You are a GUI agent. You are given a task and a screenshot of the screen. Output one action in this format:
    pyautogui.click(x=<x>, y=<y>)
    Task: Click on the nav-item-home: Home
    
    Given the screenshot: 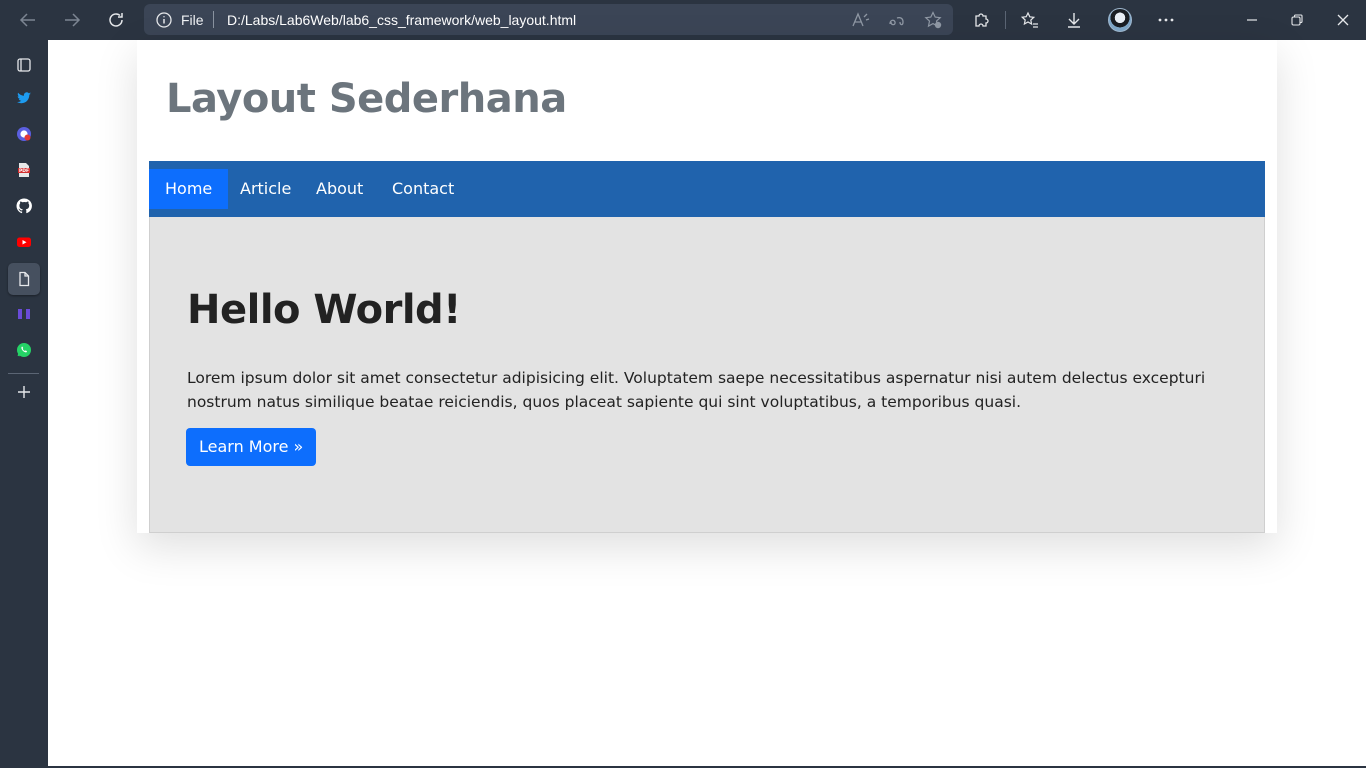 What is the action you would take?
    pyautogui.click(x=189, y=189)
    